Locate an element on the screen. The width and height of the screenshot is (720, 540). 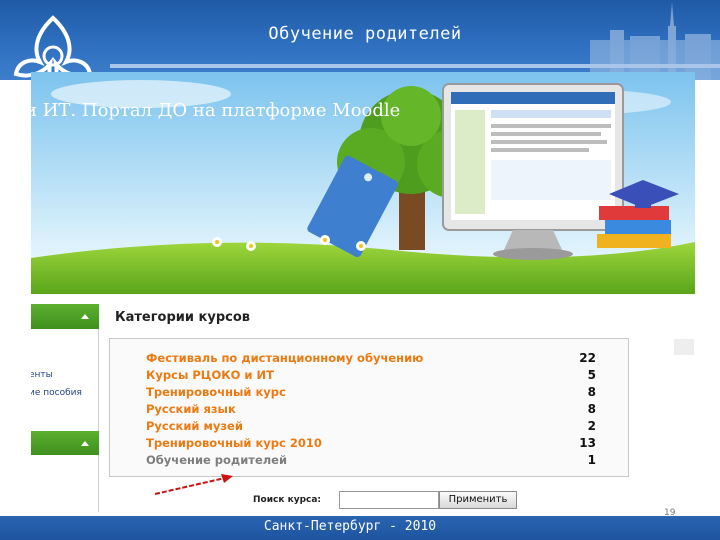
course-count: 22 is located at coordinates (587, 358).